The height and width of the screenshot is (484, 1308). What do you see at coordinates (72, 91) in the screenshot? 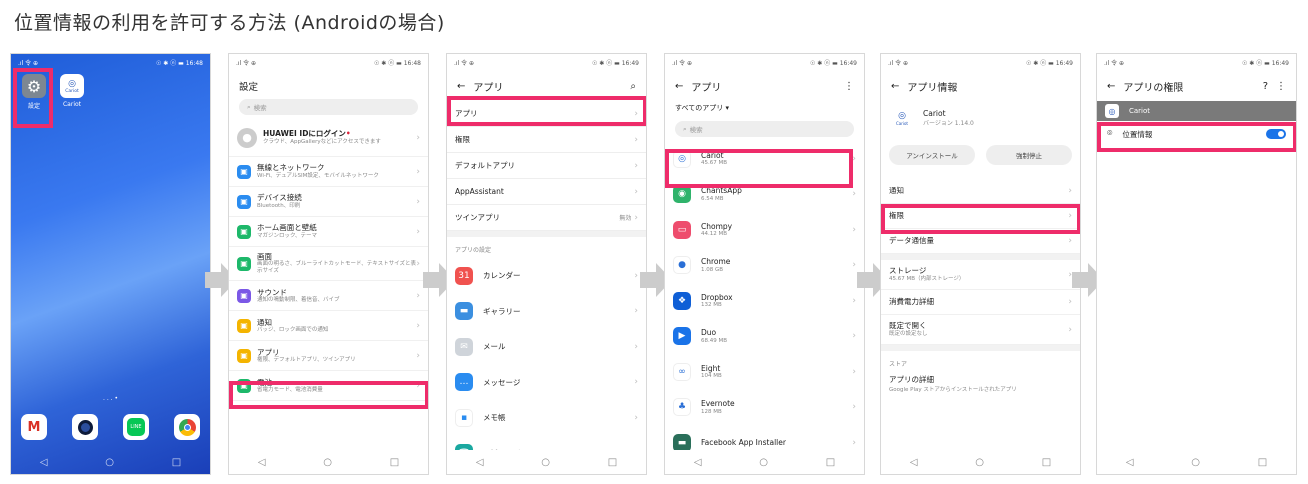
I see `cariot-app: ◎ Cariot Cariot` at bounding box center [72, 91].